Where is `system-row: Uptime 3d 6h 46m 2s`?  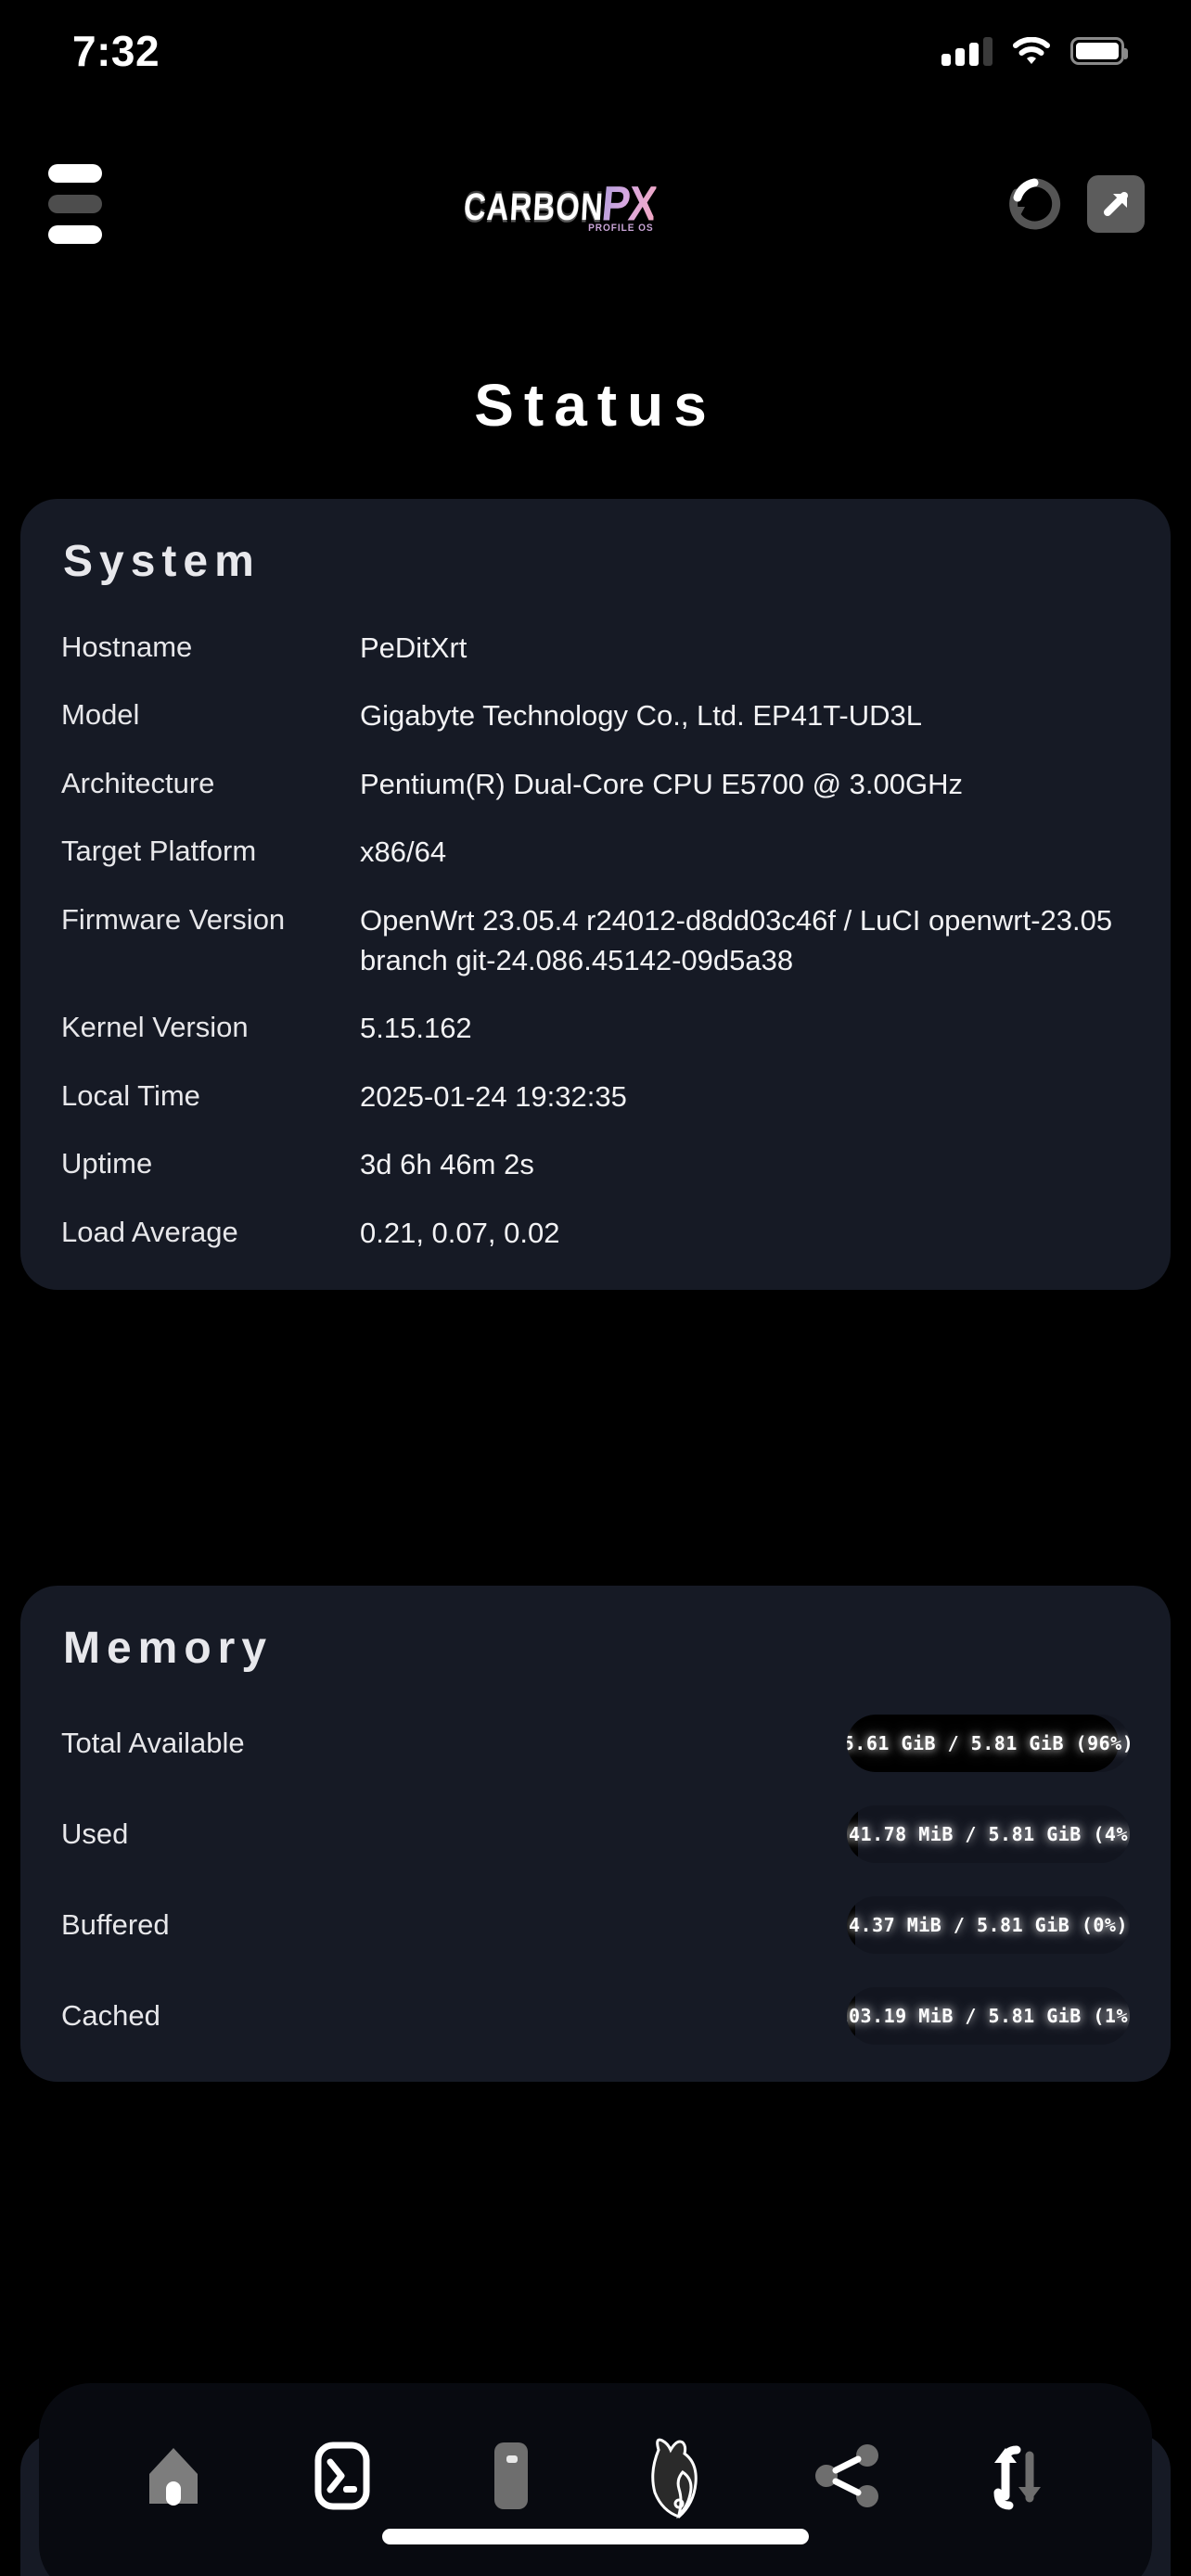
system-row: Uptime 3d 6h 46m 2s is located at coordinates (595, 1164).